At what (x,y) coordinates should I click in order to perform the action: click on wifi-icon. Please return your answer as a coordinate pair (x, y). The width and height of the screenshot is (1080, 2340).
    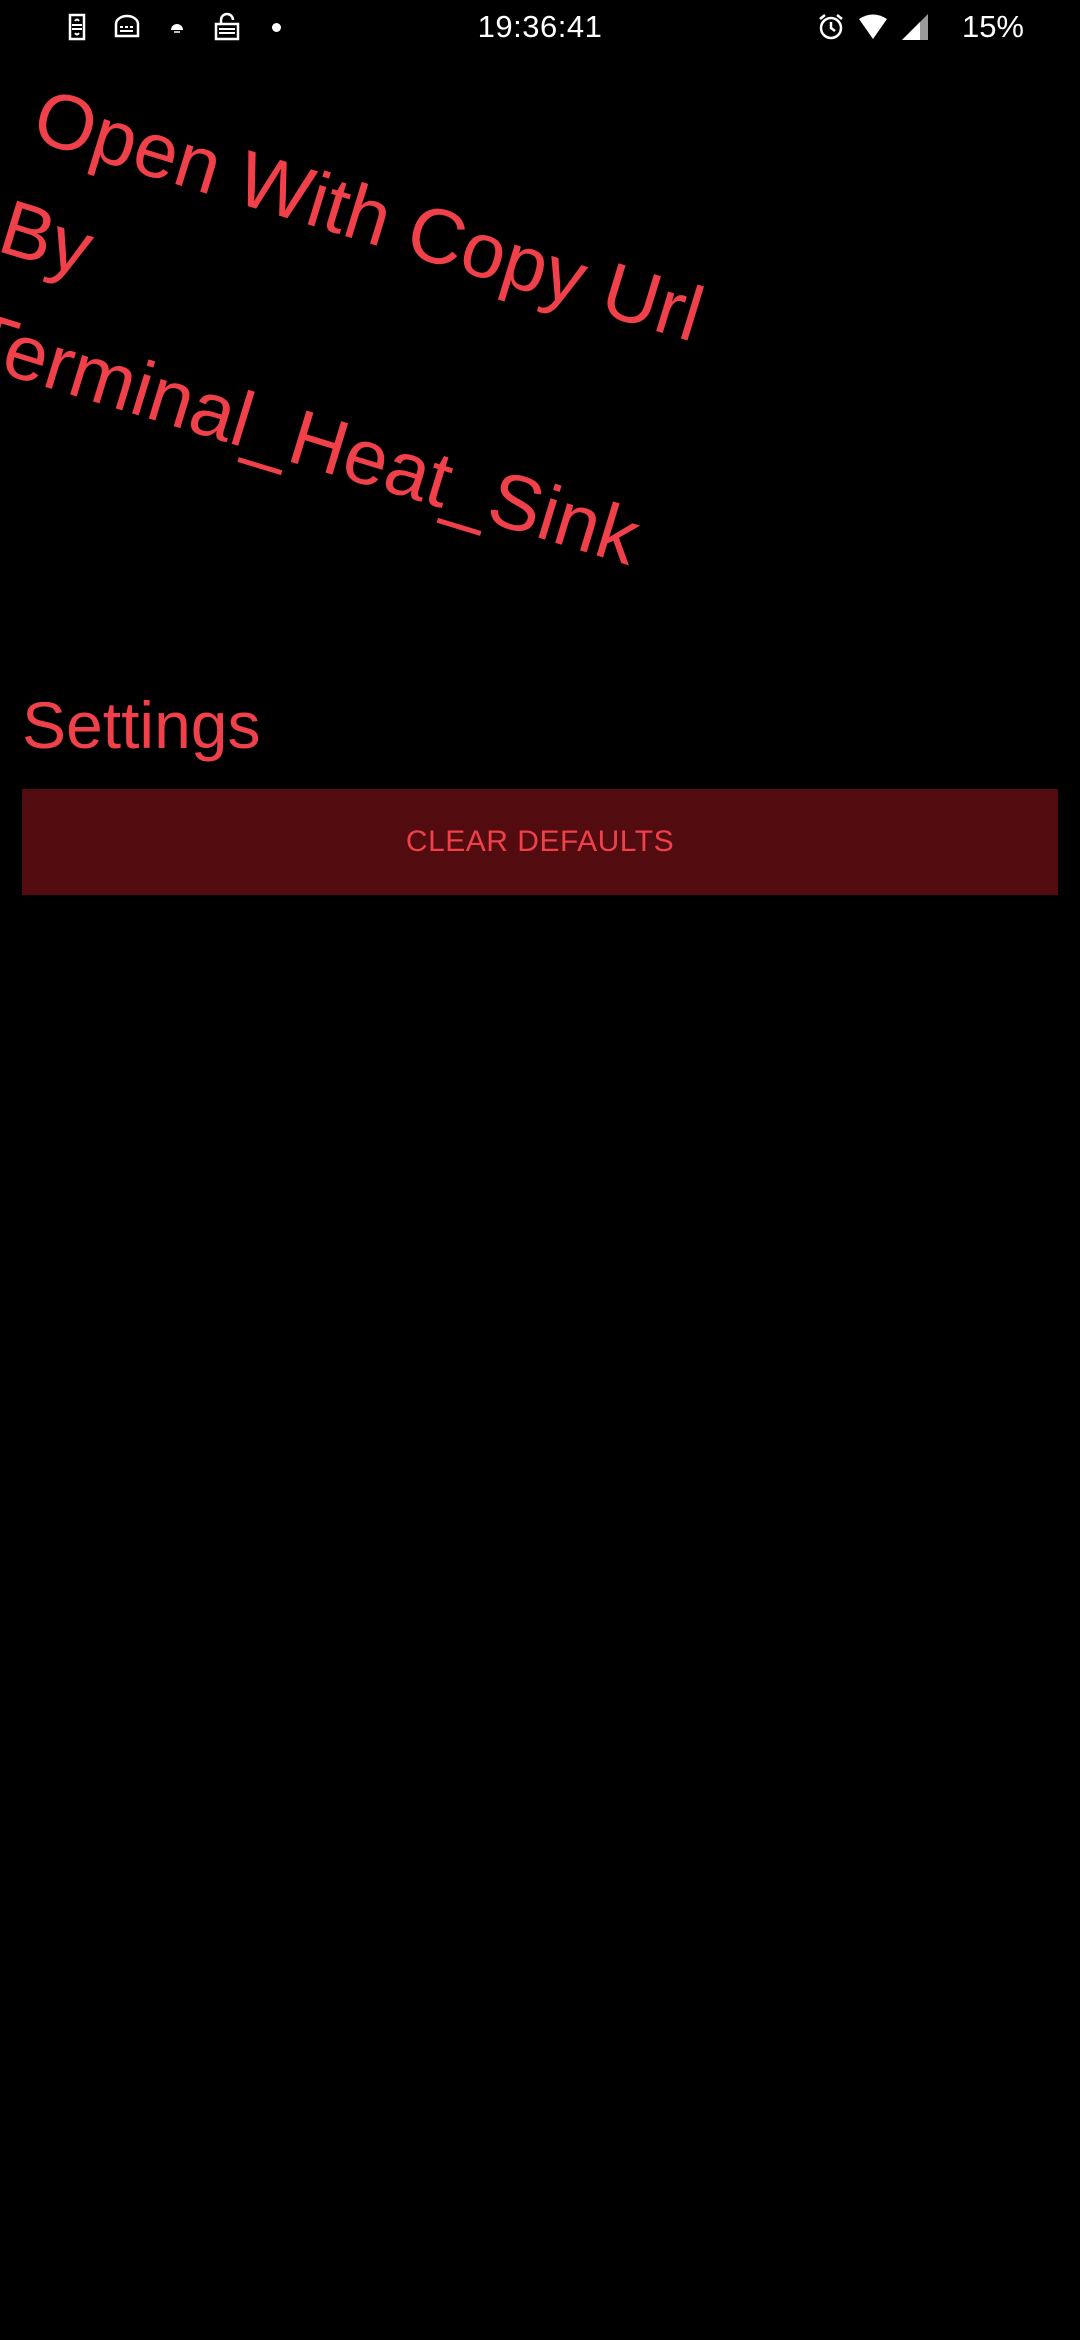
    Looking at the image, I should click on (872, 26).